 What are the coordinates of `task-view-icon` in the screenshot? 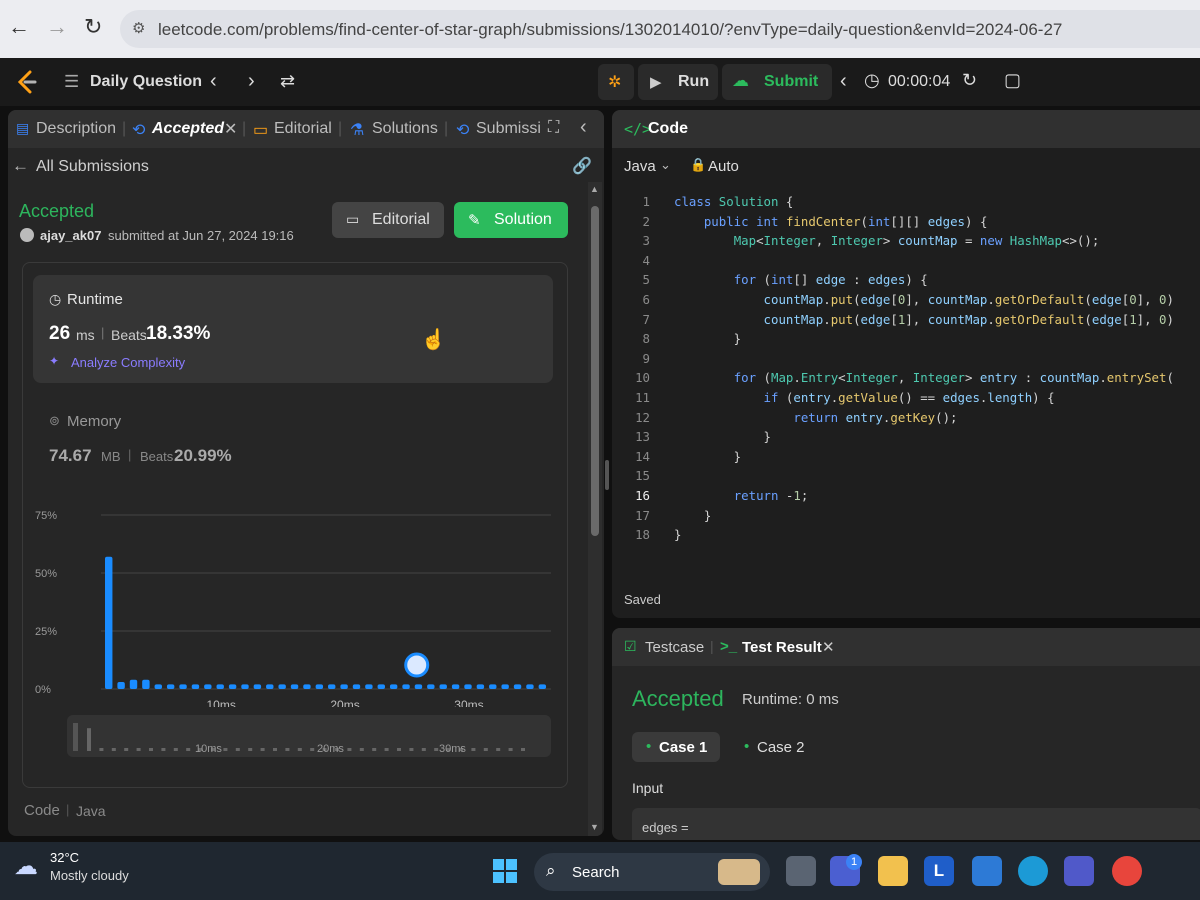 It's located at (801, 871).